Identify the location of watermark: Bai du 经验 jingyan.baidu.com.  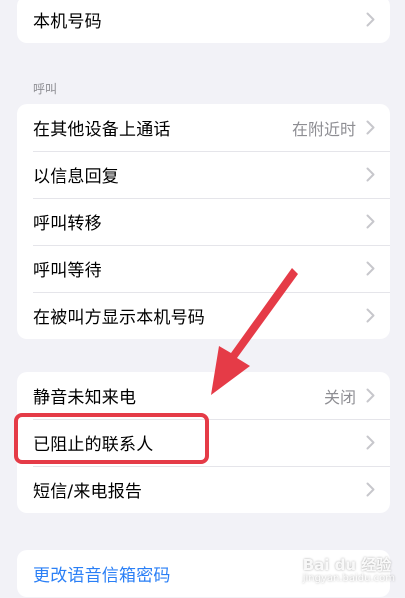
(349, 569).